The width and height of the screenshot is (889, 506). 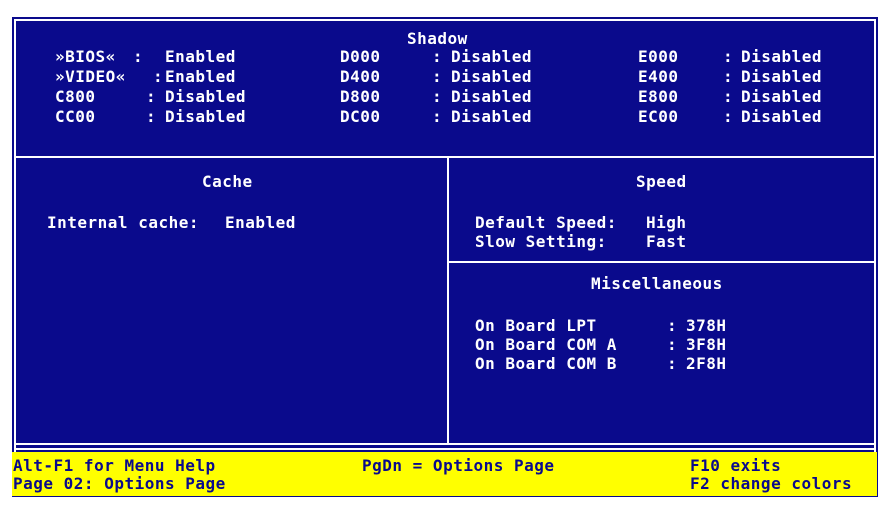 I want to click on border-outer-left, so click(x=11, y=257).